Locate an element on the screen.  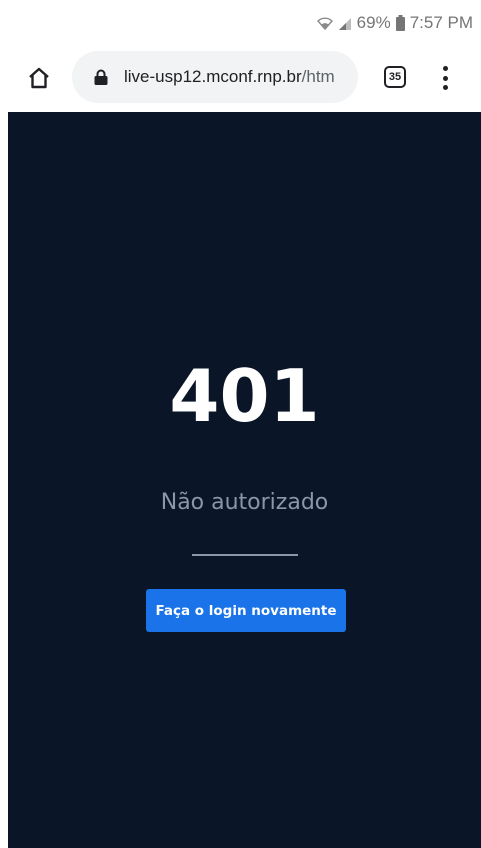
home-button is located at coordinates (39, 78).